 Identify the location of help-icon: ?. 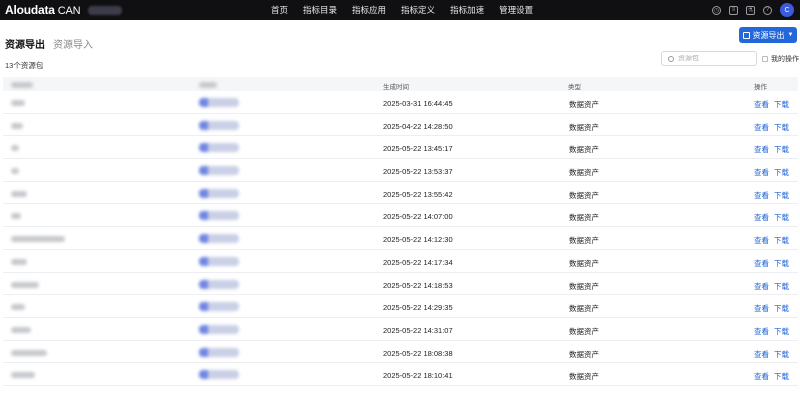
(767, 10).